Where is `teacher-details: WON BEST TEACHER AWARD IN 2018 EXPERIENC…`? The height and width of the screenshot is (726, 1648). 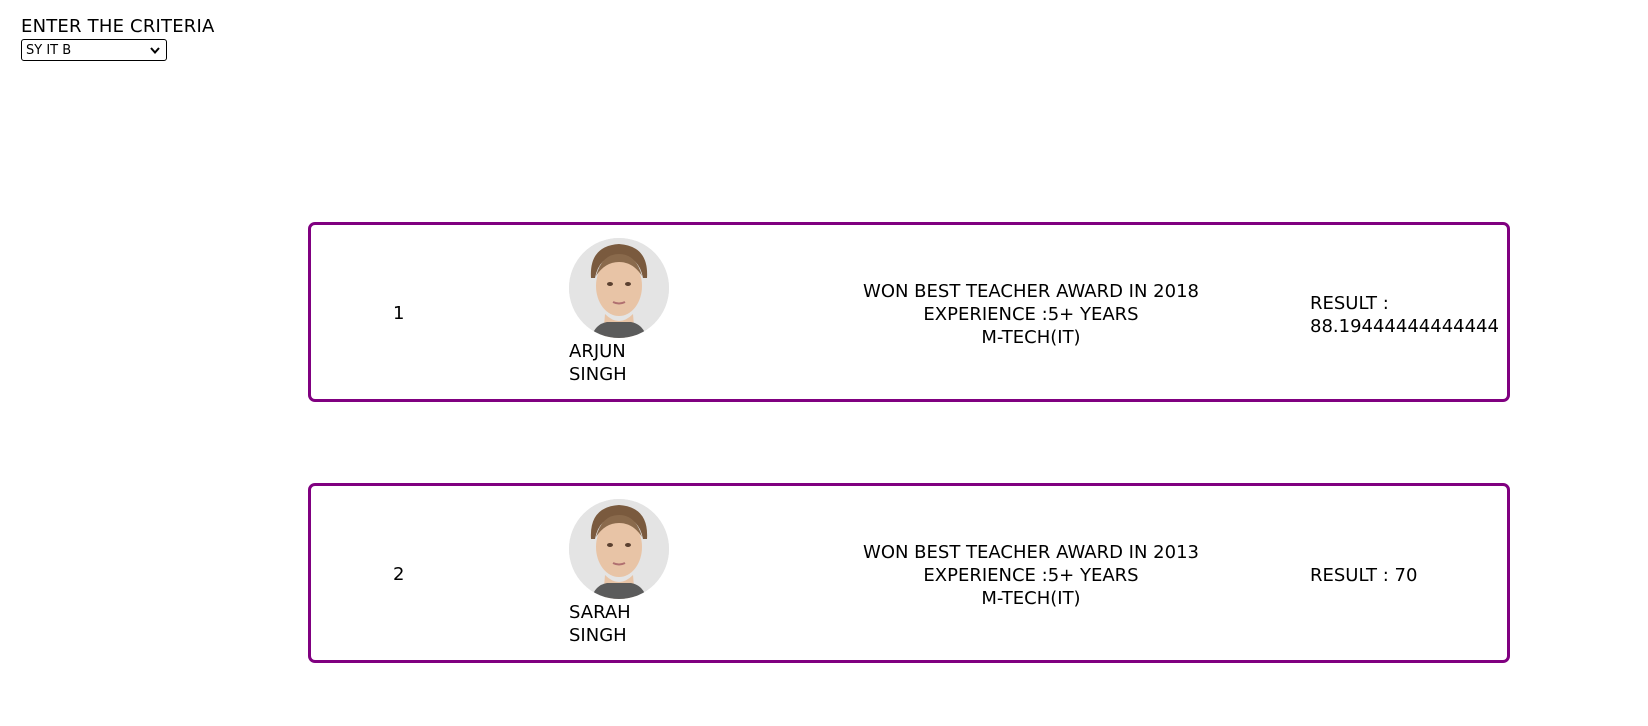 teacher-details: WON BEST TEACHER AWARD IN 2018 EXPERIENC… is located at coordinates (1031, 314).